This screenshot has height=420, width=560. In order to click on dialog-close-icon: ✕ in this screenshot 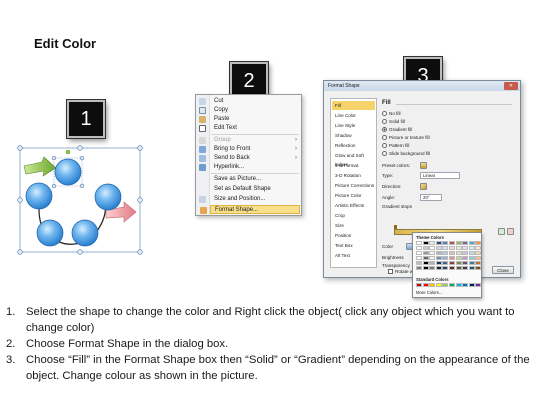, I will do `click(511, 86)`.